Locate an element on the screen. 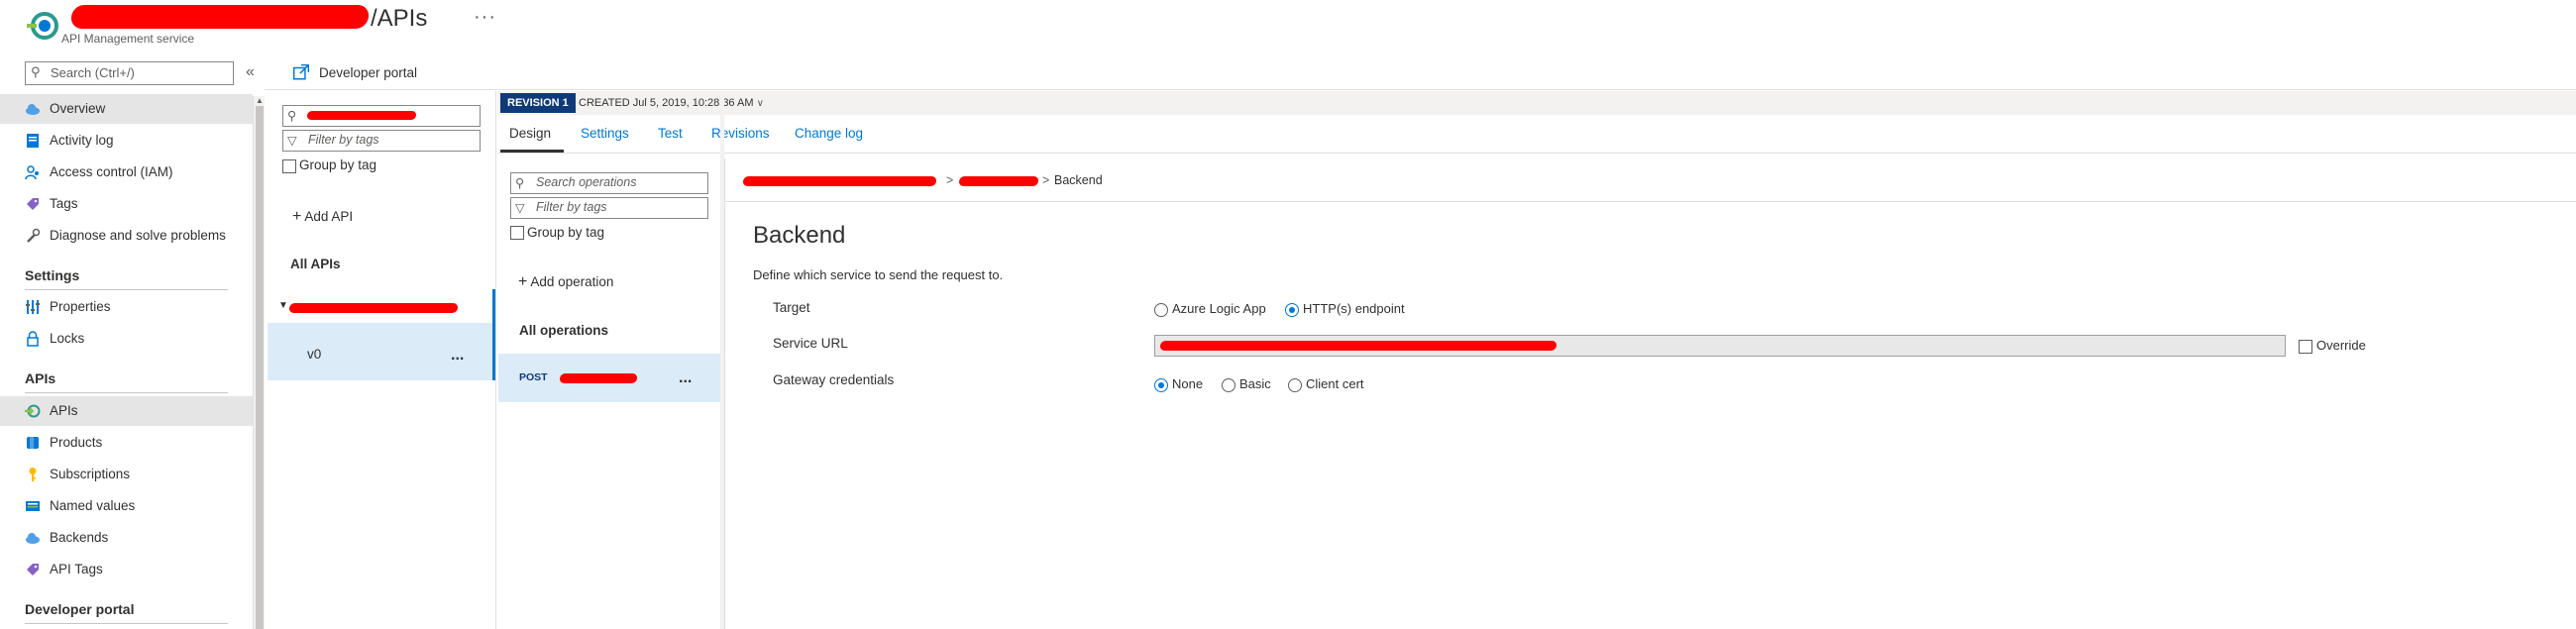 The width and height of the screenshot is (2576, 629). nav-item-products: Products is located at coordinates (127, 443).